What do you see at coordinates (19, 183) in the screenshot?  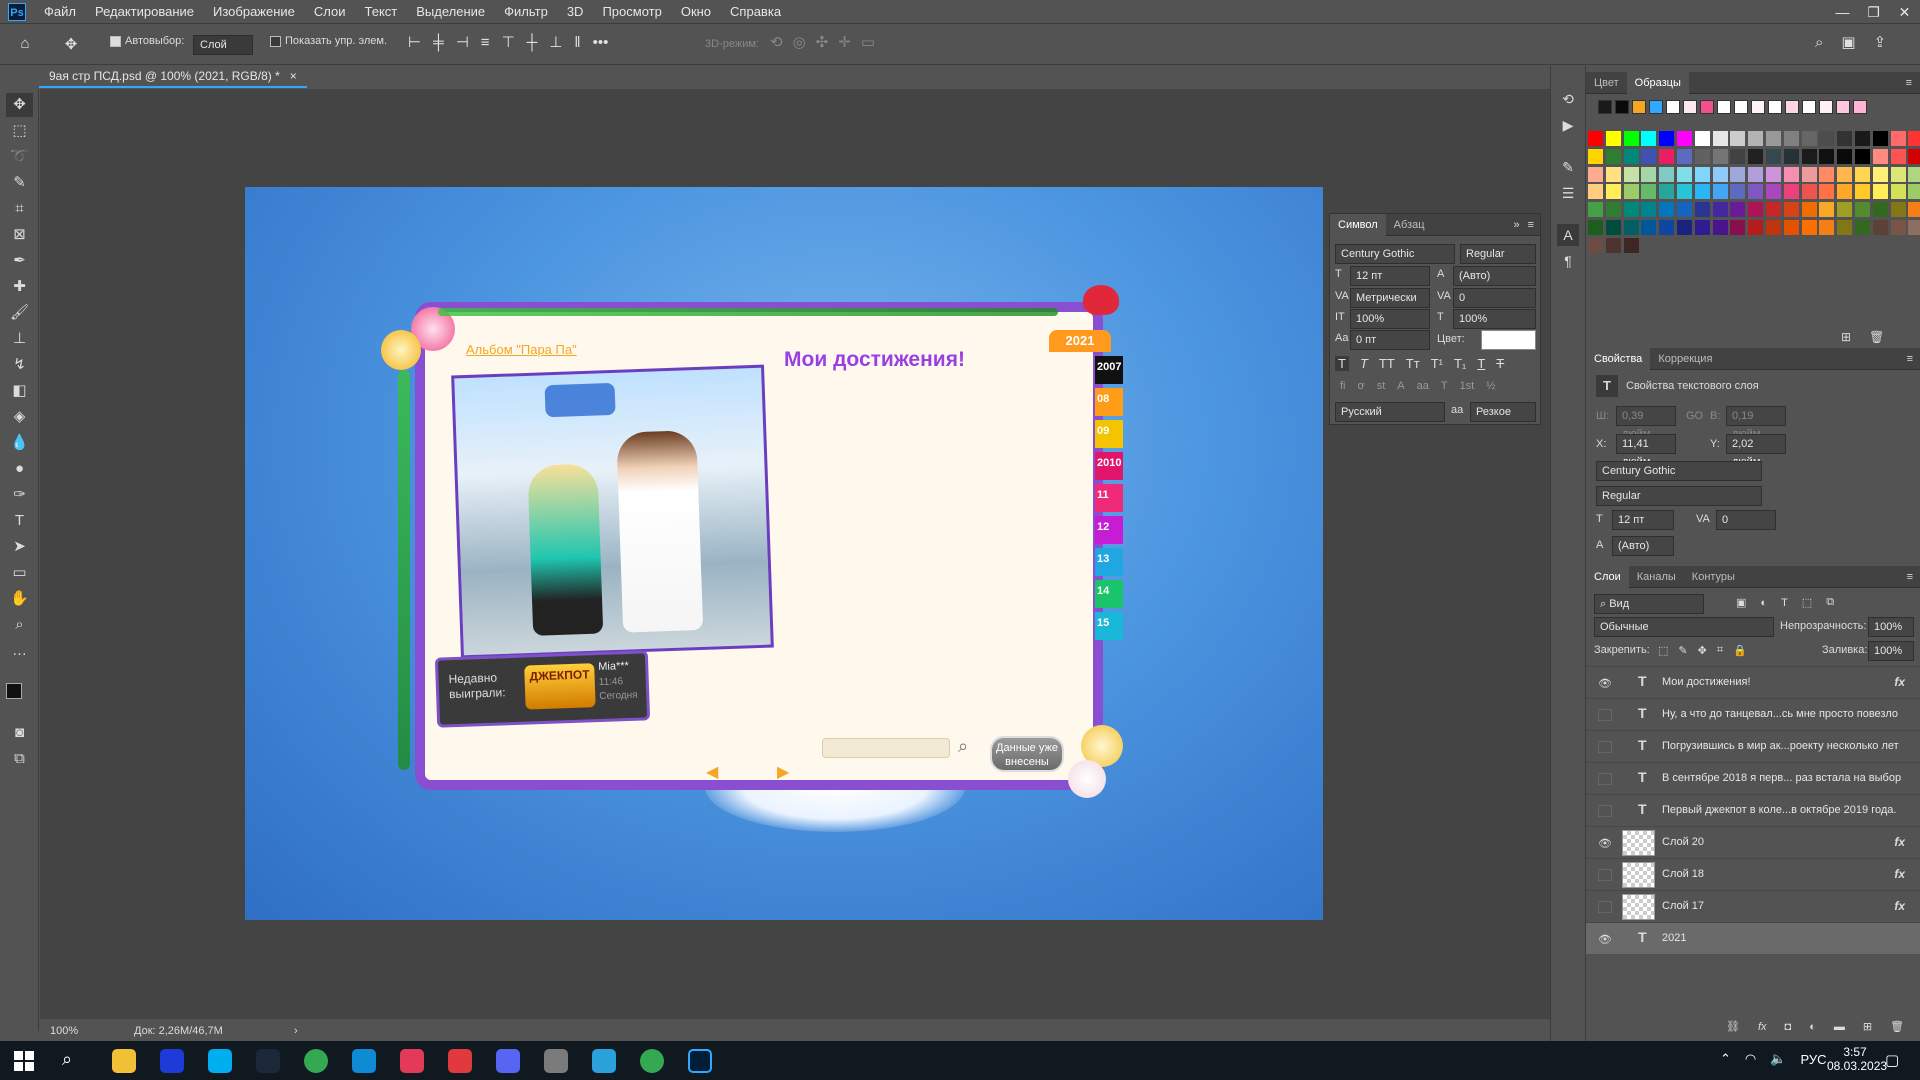 I see `quick-select-tool-icon: ✎` at bounding box center [19, 183].